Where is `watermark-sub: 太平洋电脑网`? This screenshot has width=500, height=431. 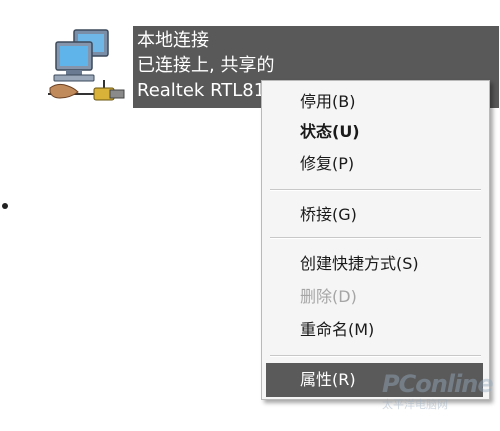 watermark-sub: 太平洋电脑网 is located at coordinates (415, 404).